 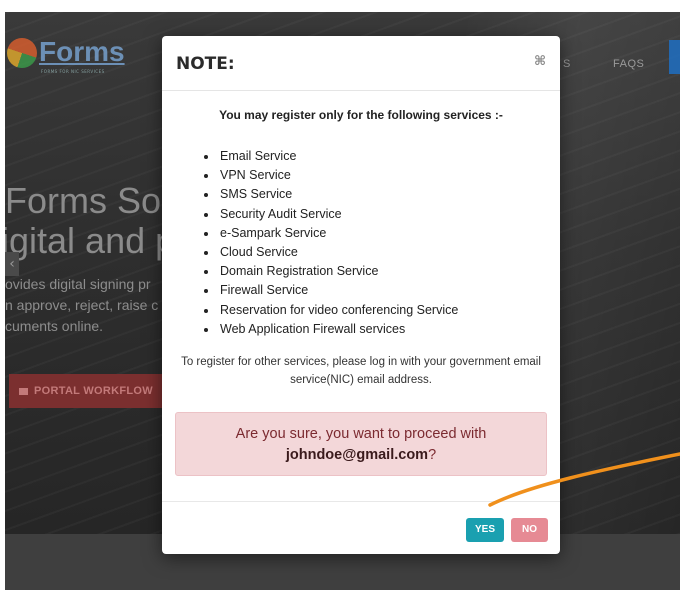 I want to click on annotation-arrow, so click(x=584, y=479).